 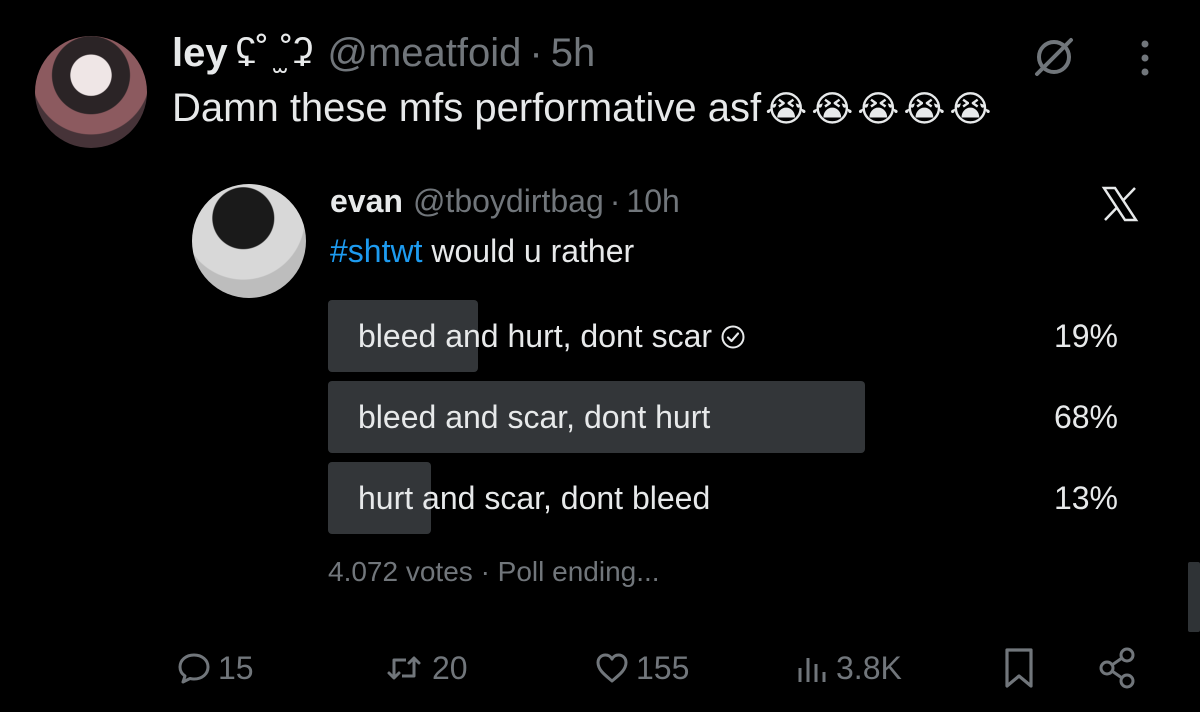 What do you see at coordinates (1054, 57) in the screenshot?
I see `grok-icon` at bounding box center [1054, 57].